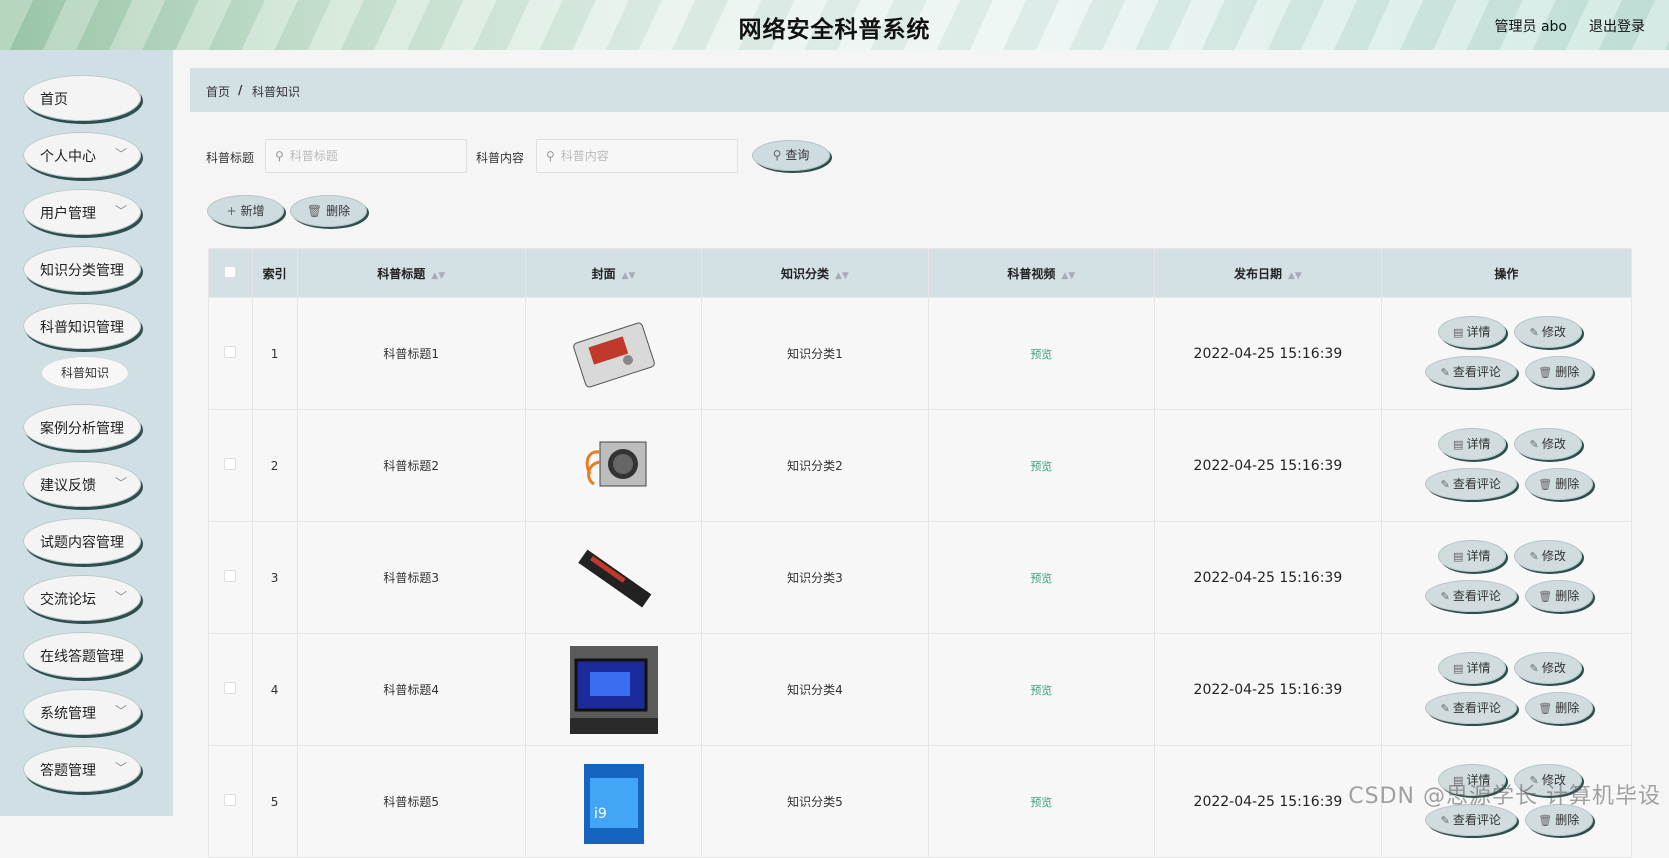  I want to click on add-button: + 新增, so click(245, 211).